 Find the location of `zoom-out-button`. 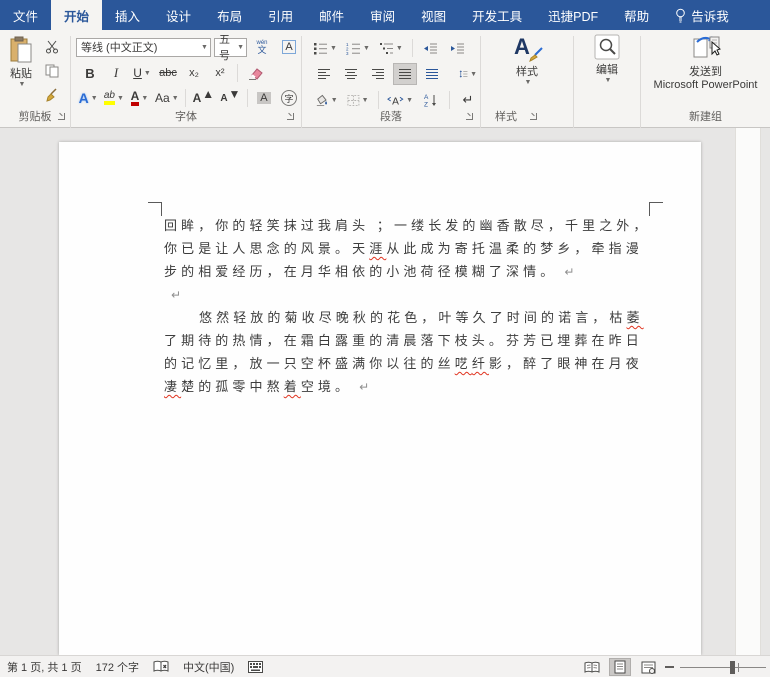

zoom-out-button is located at coordinates (669, 667).